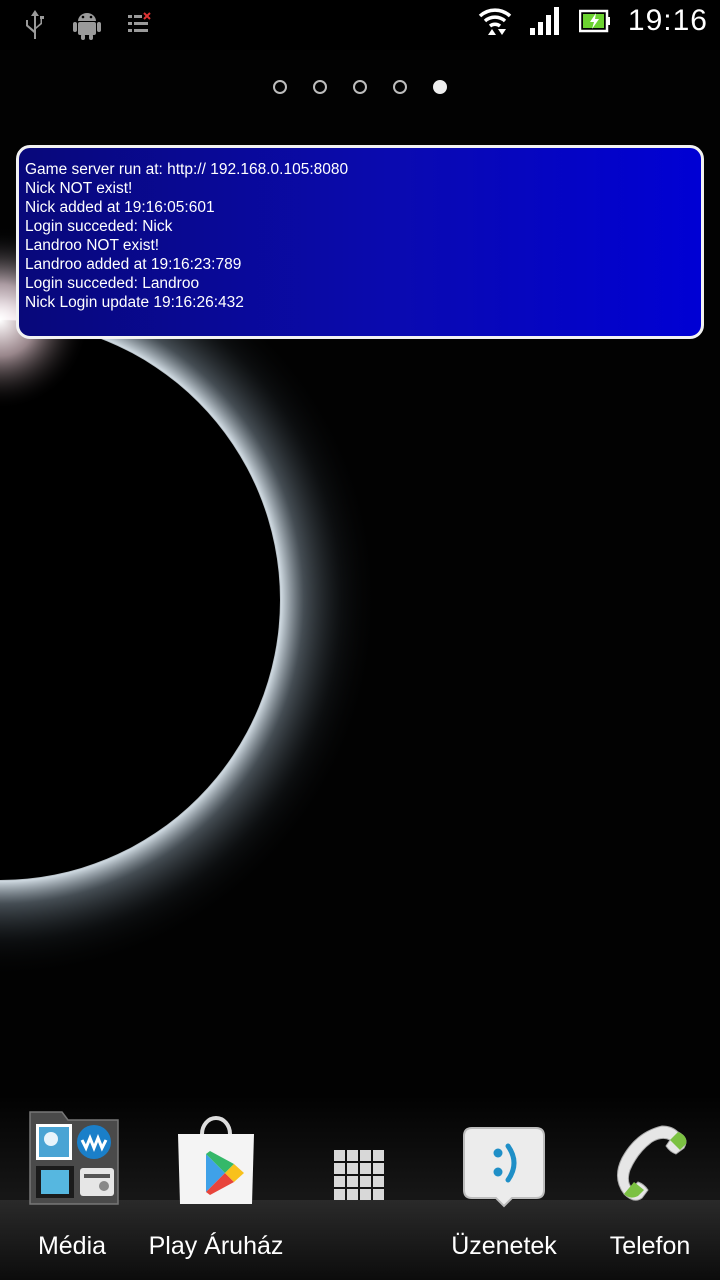  I want to click on dock-item-play-store: Play Áruház, so click(216, 1184).